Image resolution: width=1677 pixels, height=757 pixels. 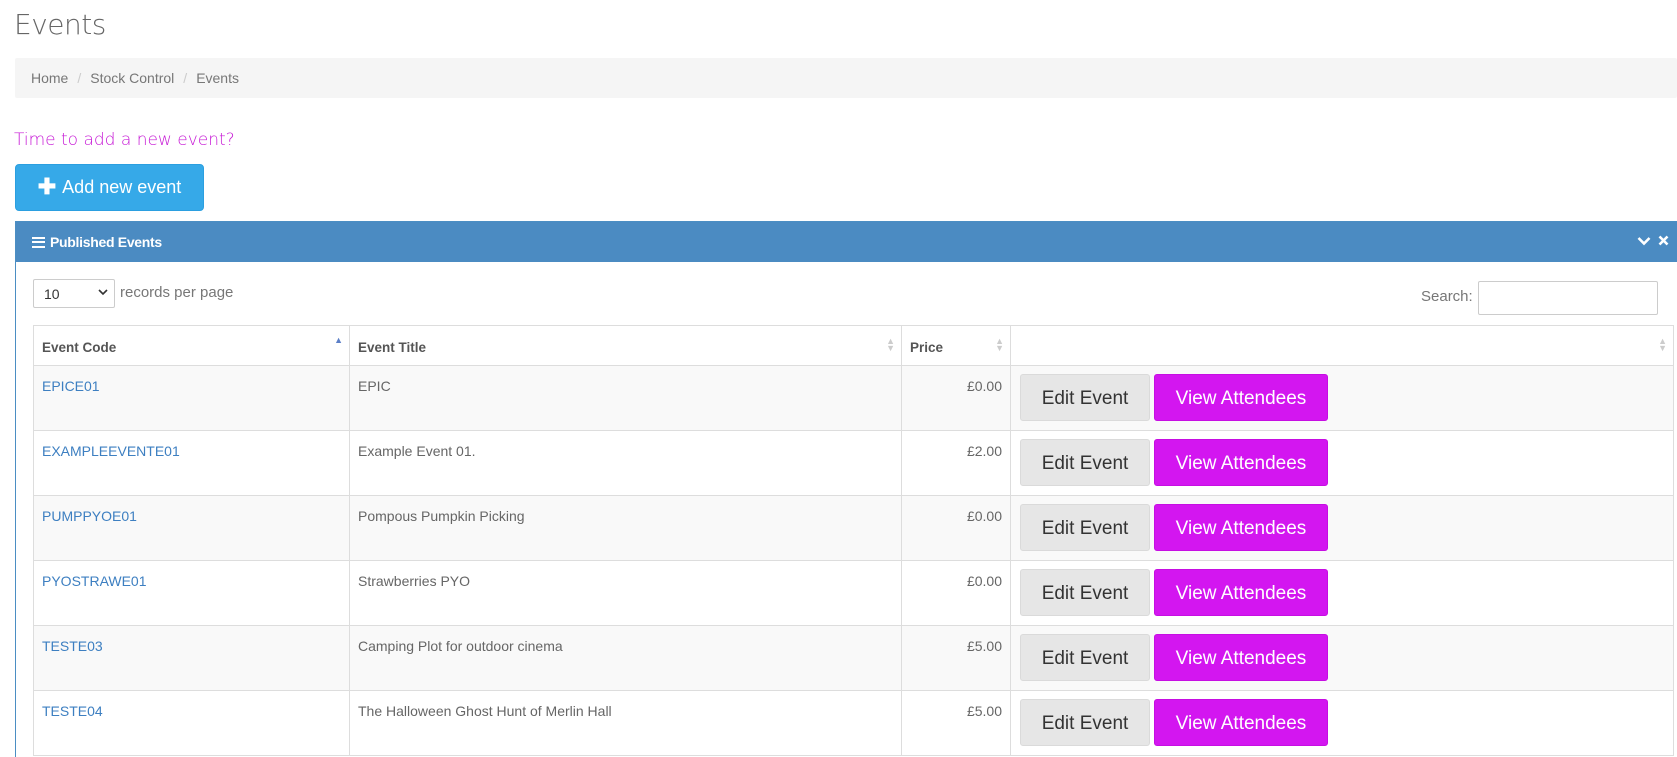 I want to click on add-new-event-label: Add new event, so click(x=122, y=187).